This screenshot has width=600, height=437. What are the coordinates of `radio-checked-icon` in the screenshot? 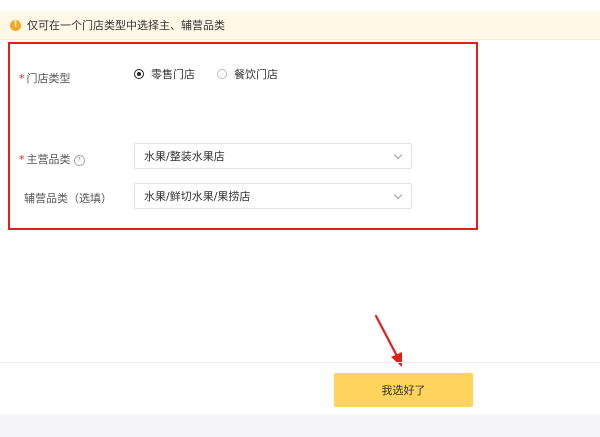 It's located at (139, 74).